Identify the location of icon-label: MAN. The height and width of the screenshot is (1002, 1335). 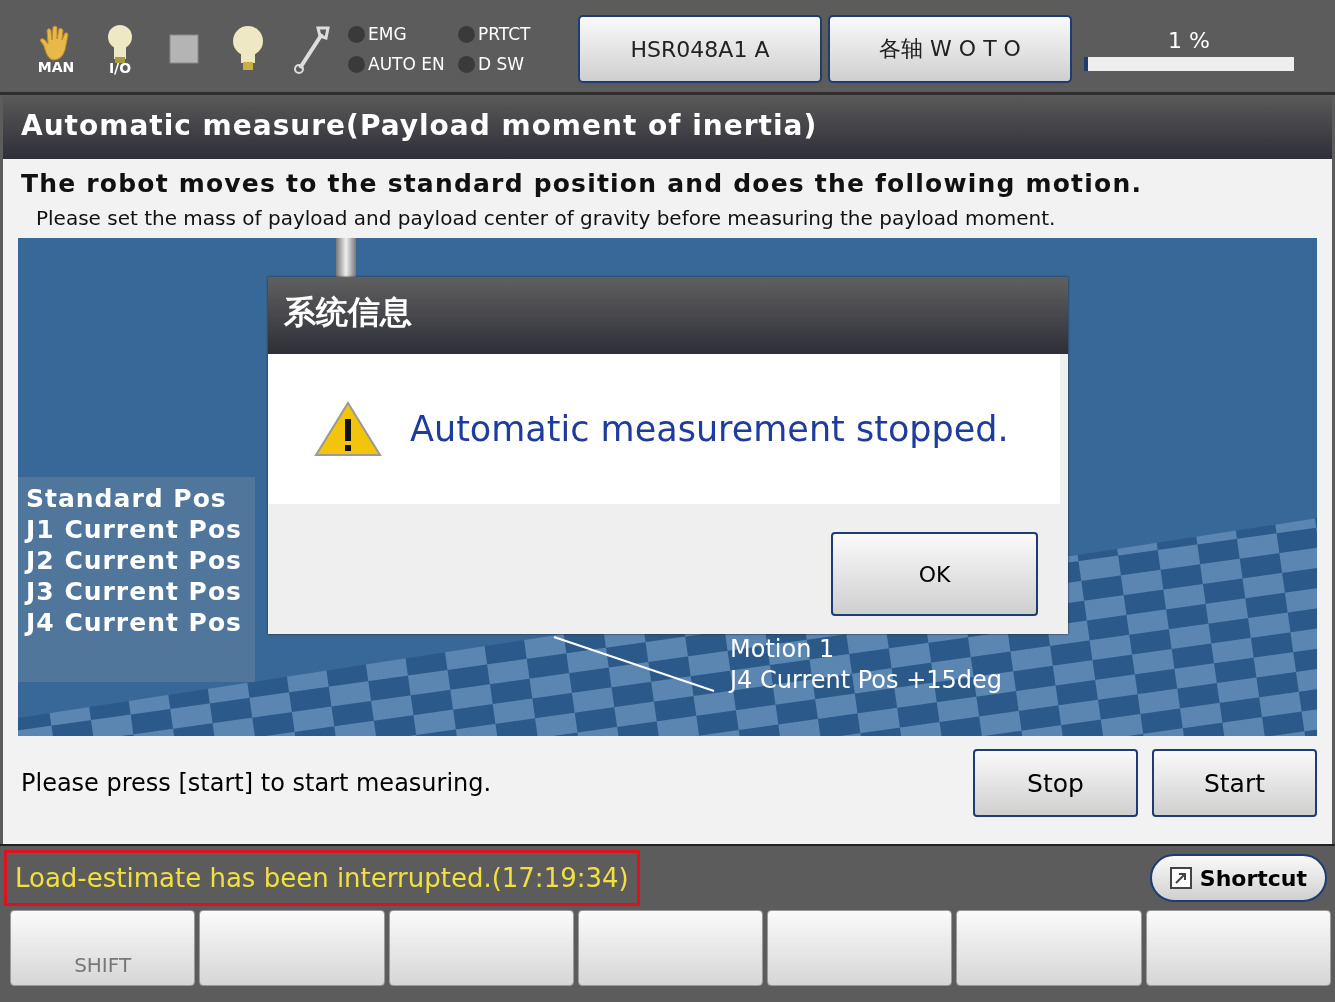
(56, 67).